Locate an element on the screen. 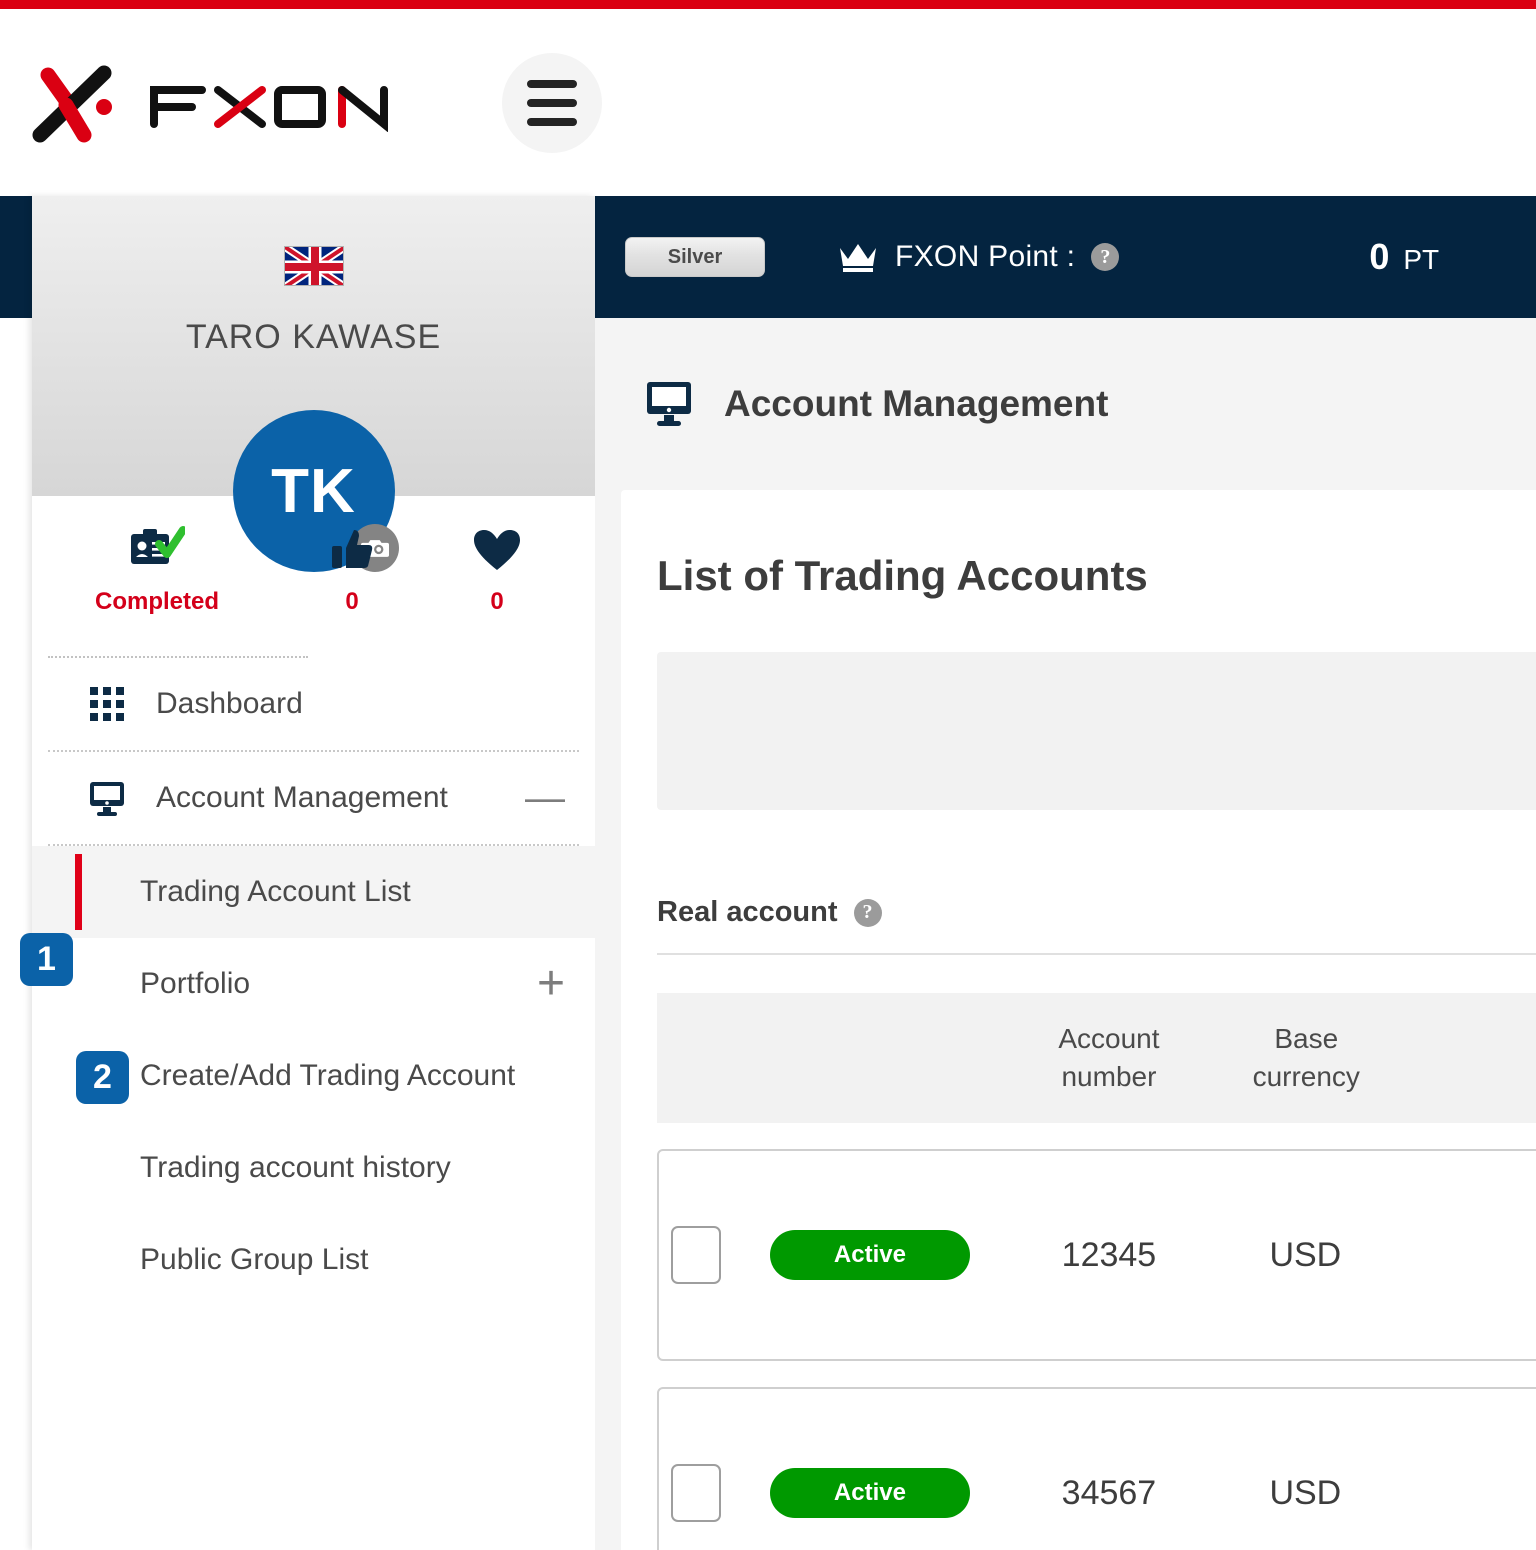  sidebar-item-dashboard-label: Dashboard is located at coordinates (229, 703).